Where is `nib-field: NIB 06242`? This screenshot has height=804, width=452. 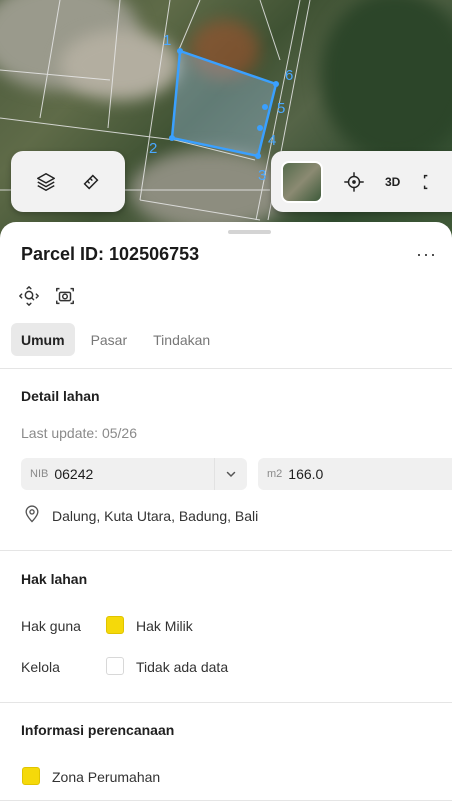
nib-field: NIB 06242 is located at coordinates (134, 474).